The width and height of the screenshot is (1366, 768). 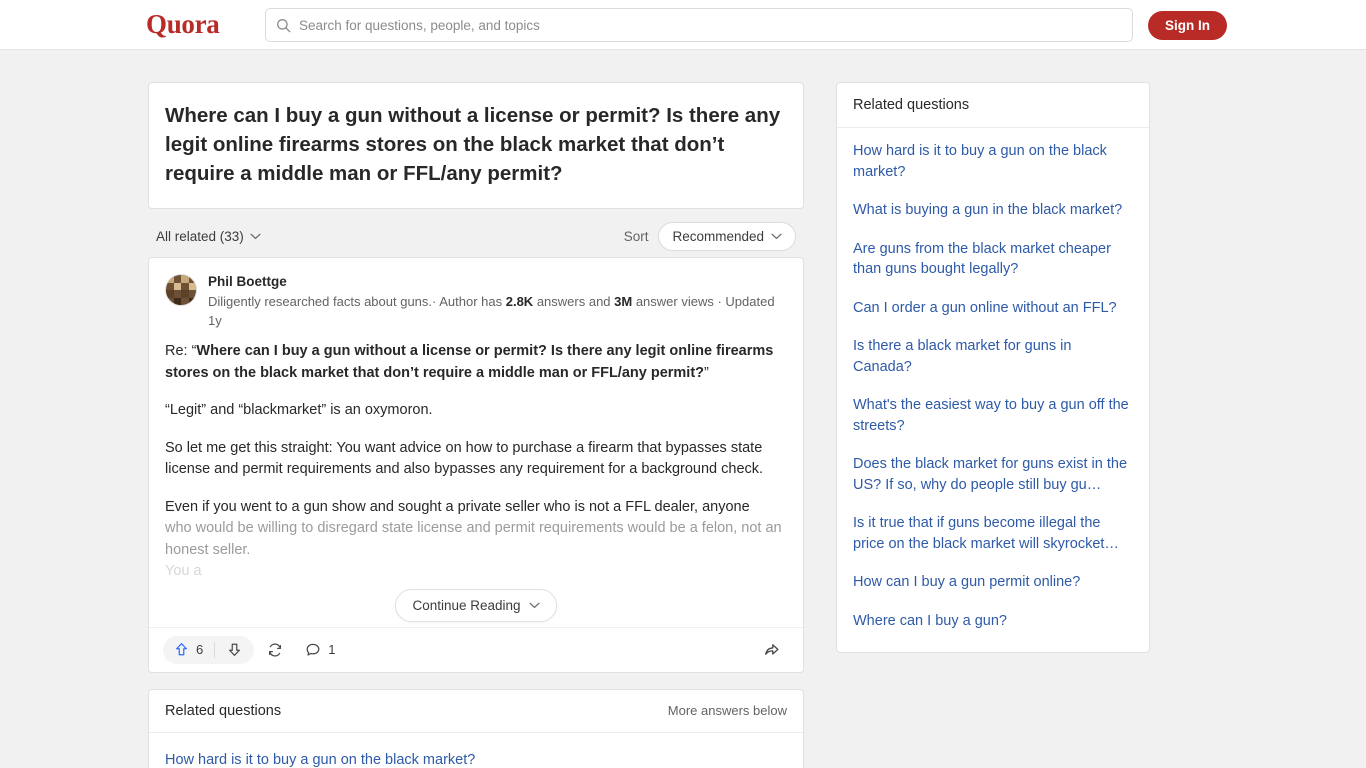 I want to click on downvote-button, so click(x=234, y=650).